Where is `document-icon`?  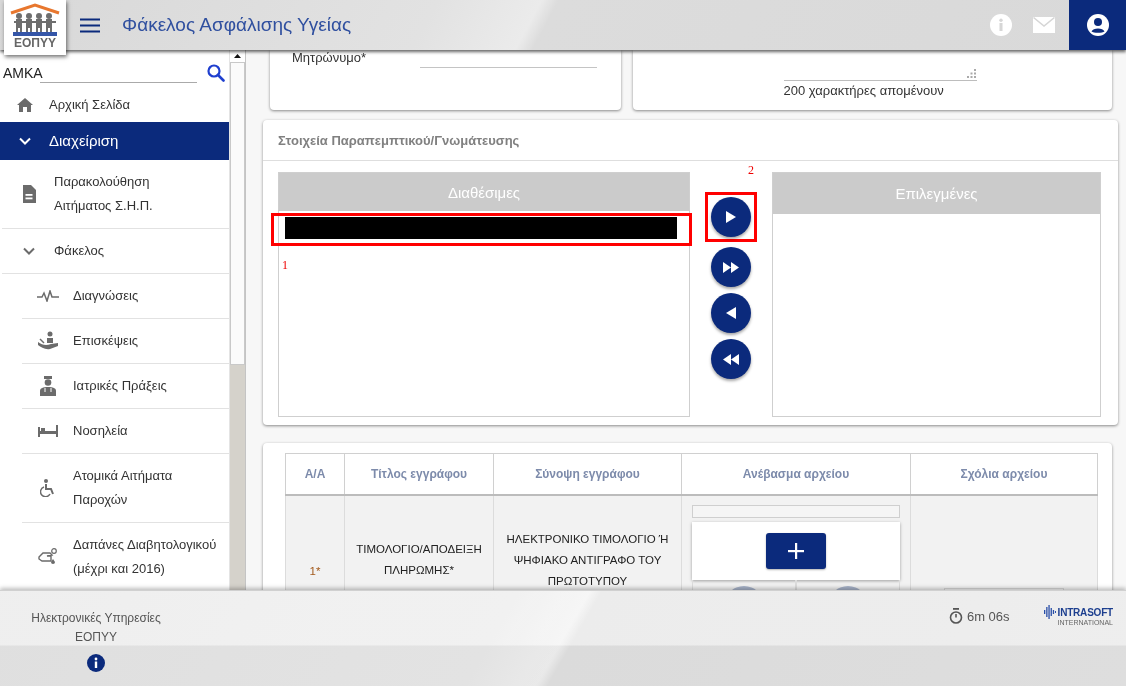 document-icon is located at coordinates (29, 194).